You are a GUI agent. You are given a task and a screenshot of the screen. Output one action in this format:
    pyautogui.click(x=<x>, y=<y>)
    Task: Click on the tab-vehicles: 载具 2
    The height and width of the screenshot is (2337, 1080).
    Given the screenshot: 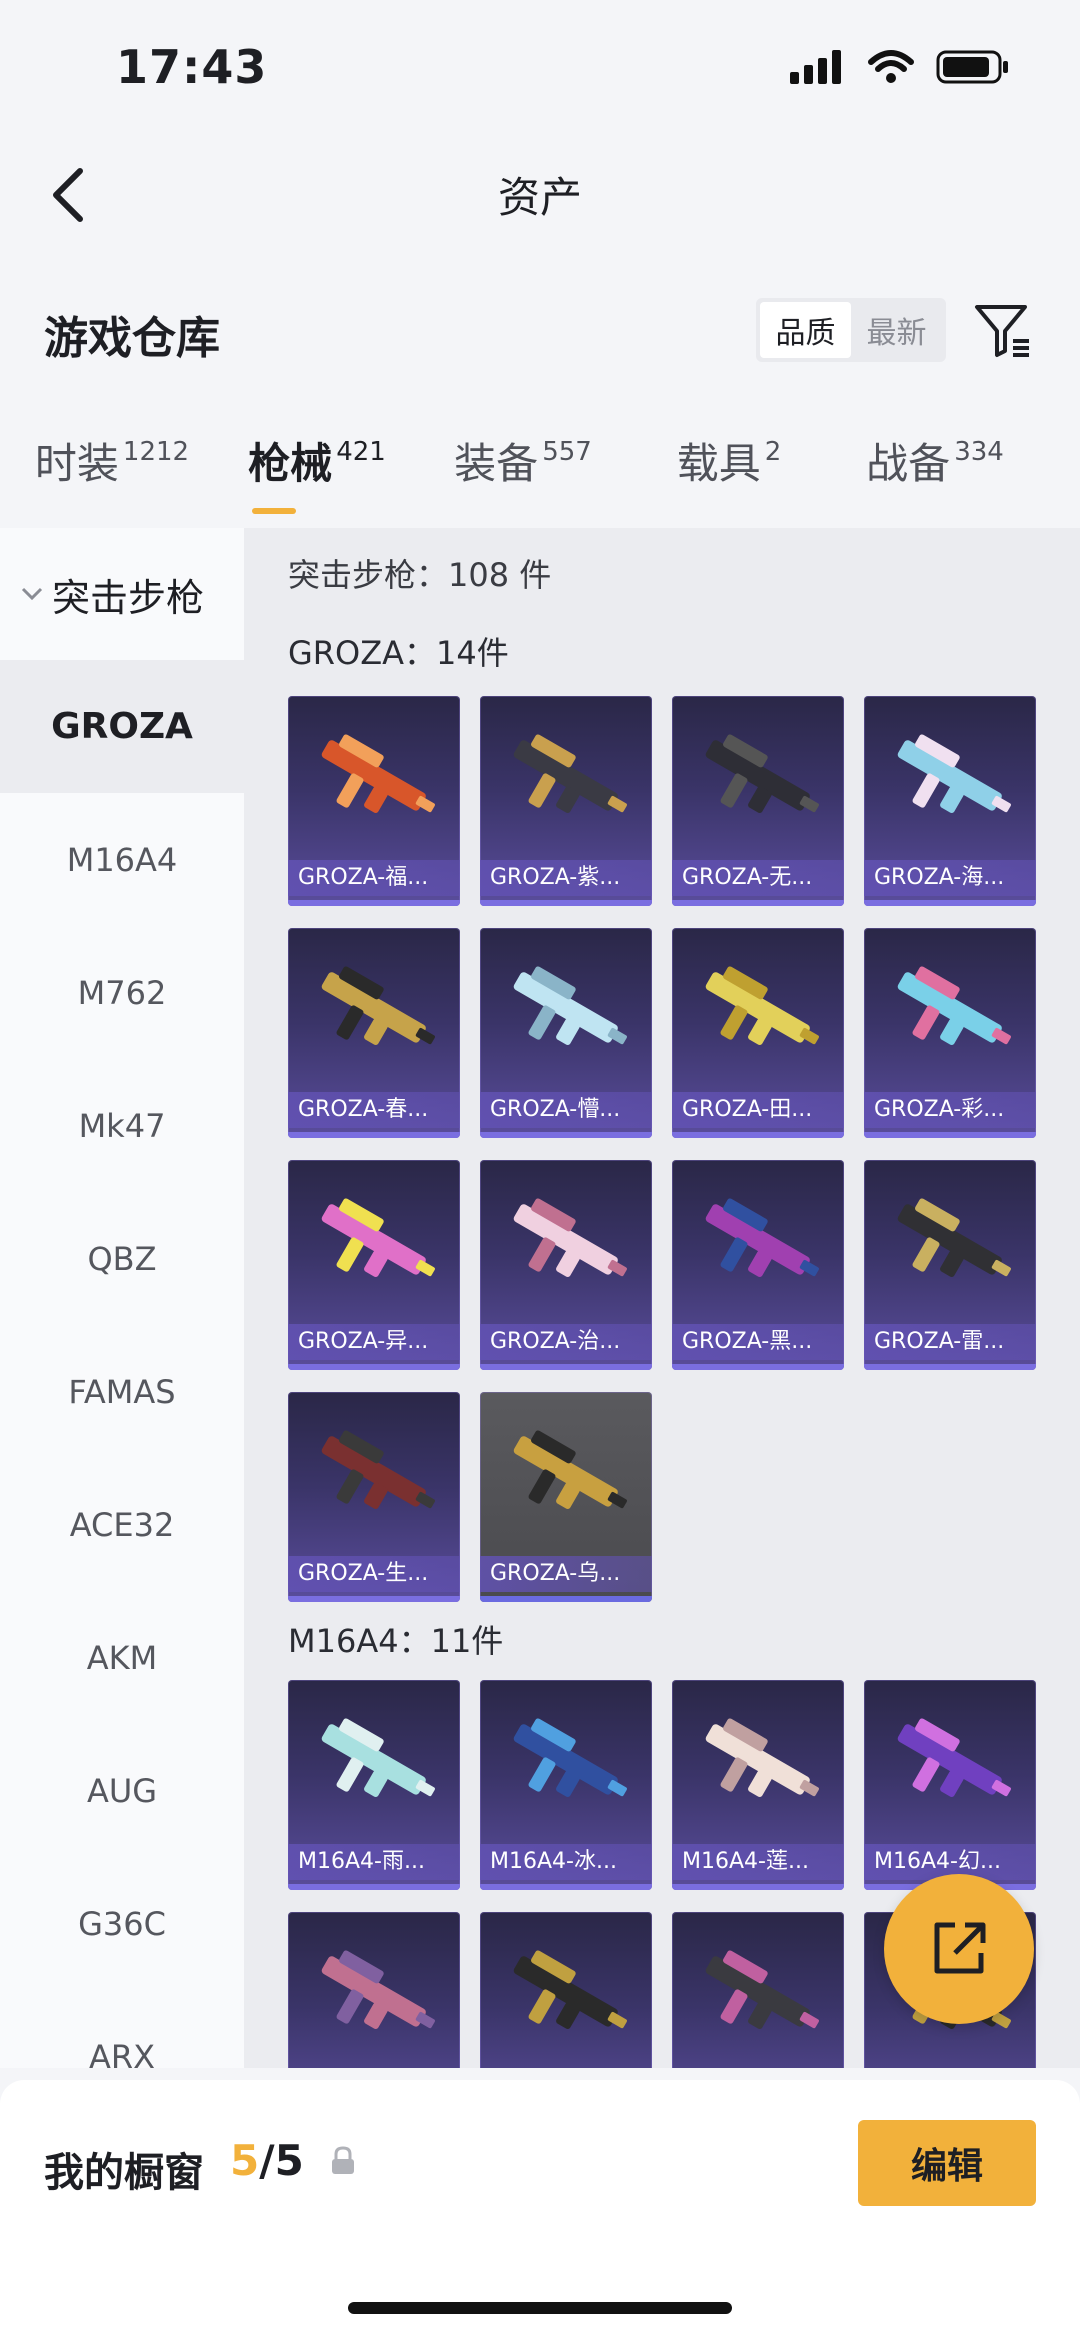 What is the action you would take?
    pyautogui.click(x=729, y=480)
    